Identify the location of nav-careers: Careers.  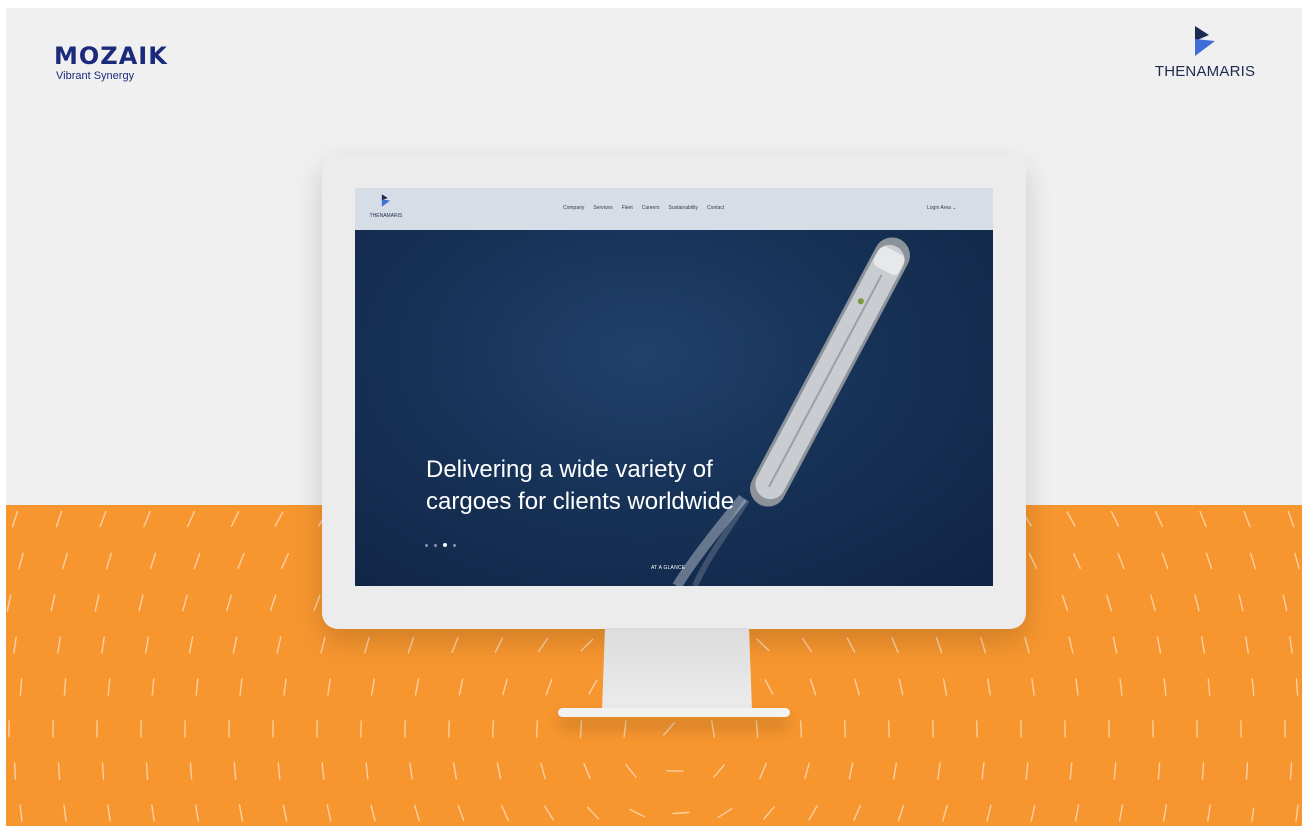
(651, 208).